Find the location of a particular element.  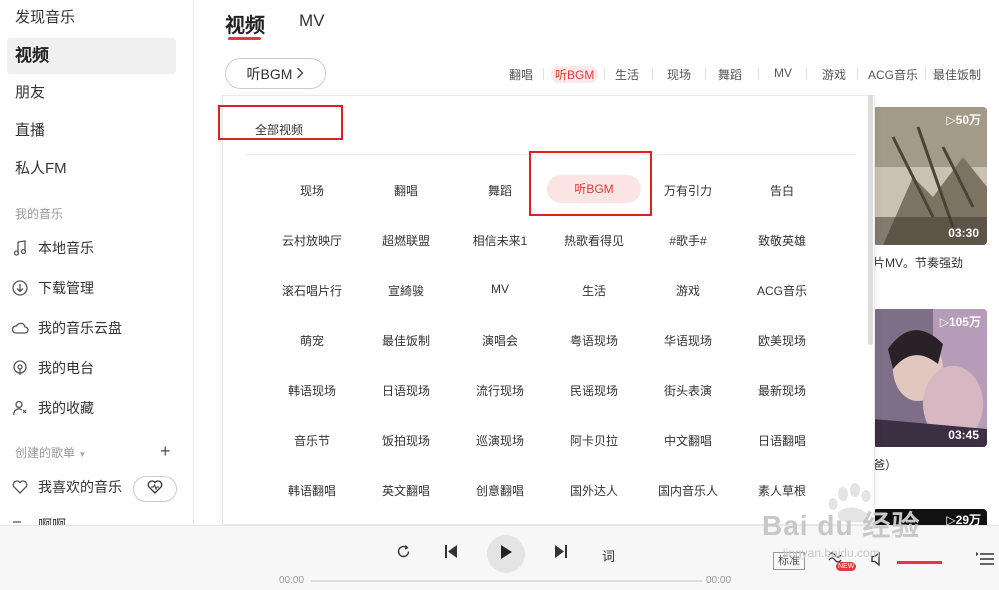

my-radio-item: 我的电台 is located at coordinates (52, 368).